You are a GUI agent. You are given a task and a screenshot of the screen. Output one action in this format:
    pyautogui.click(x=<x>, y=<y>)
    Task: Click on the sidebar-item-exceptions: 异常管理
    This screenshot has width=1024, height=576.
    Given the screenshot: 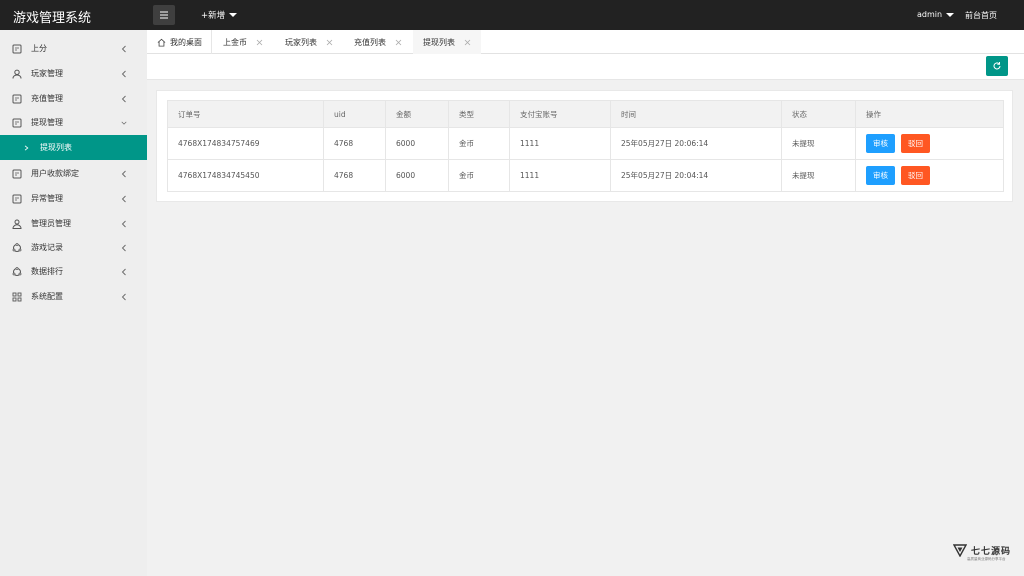 What is the action you would take?
    pyautogui.click(x=73, y=198)
    